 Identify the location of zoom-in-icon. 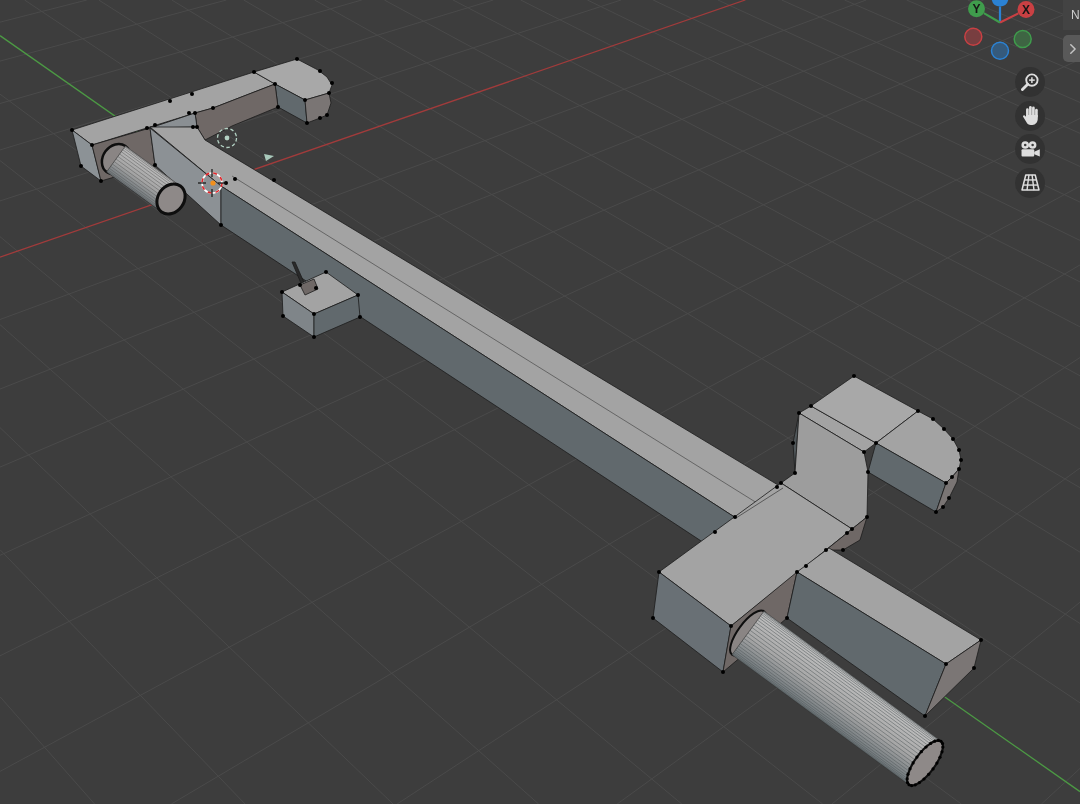
(1030, 82).